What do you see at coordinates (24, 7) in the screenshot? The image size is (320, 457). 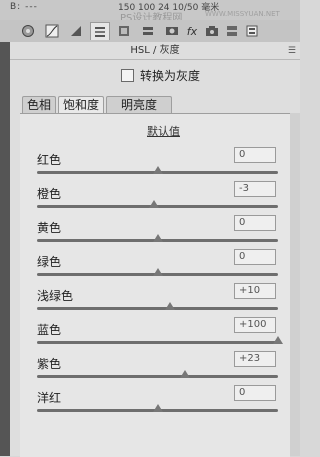 I see `info-left: B: ---` at bounding box center [24, 7].